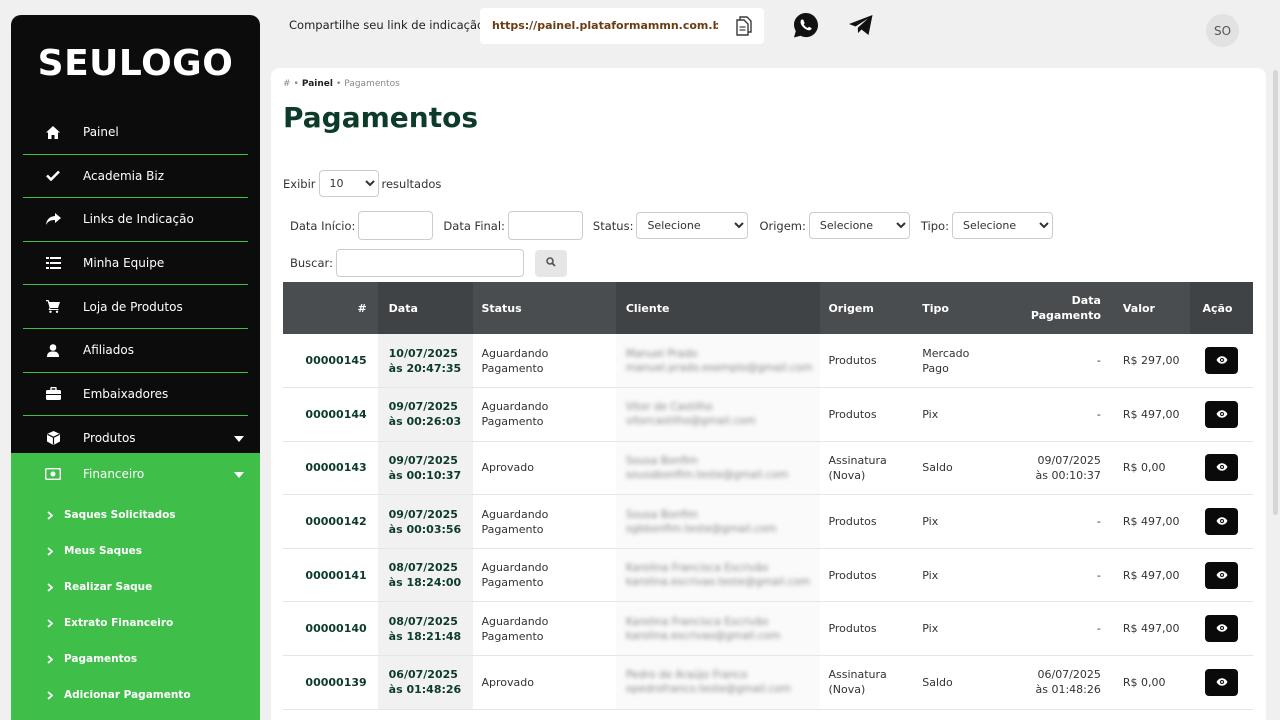 The width and height of the screenshot is (1280, 720). What do you see at coordinates (425, 308) in the screenshot?
I see `col-header-date: Data` at bounding box center [425, 308].